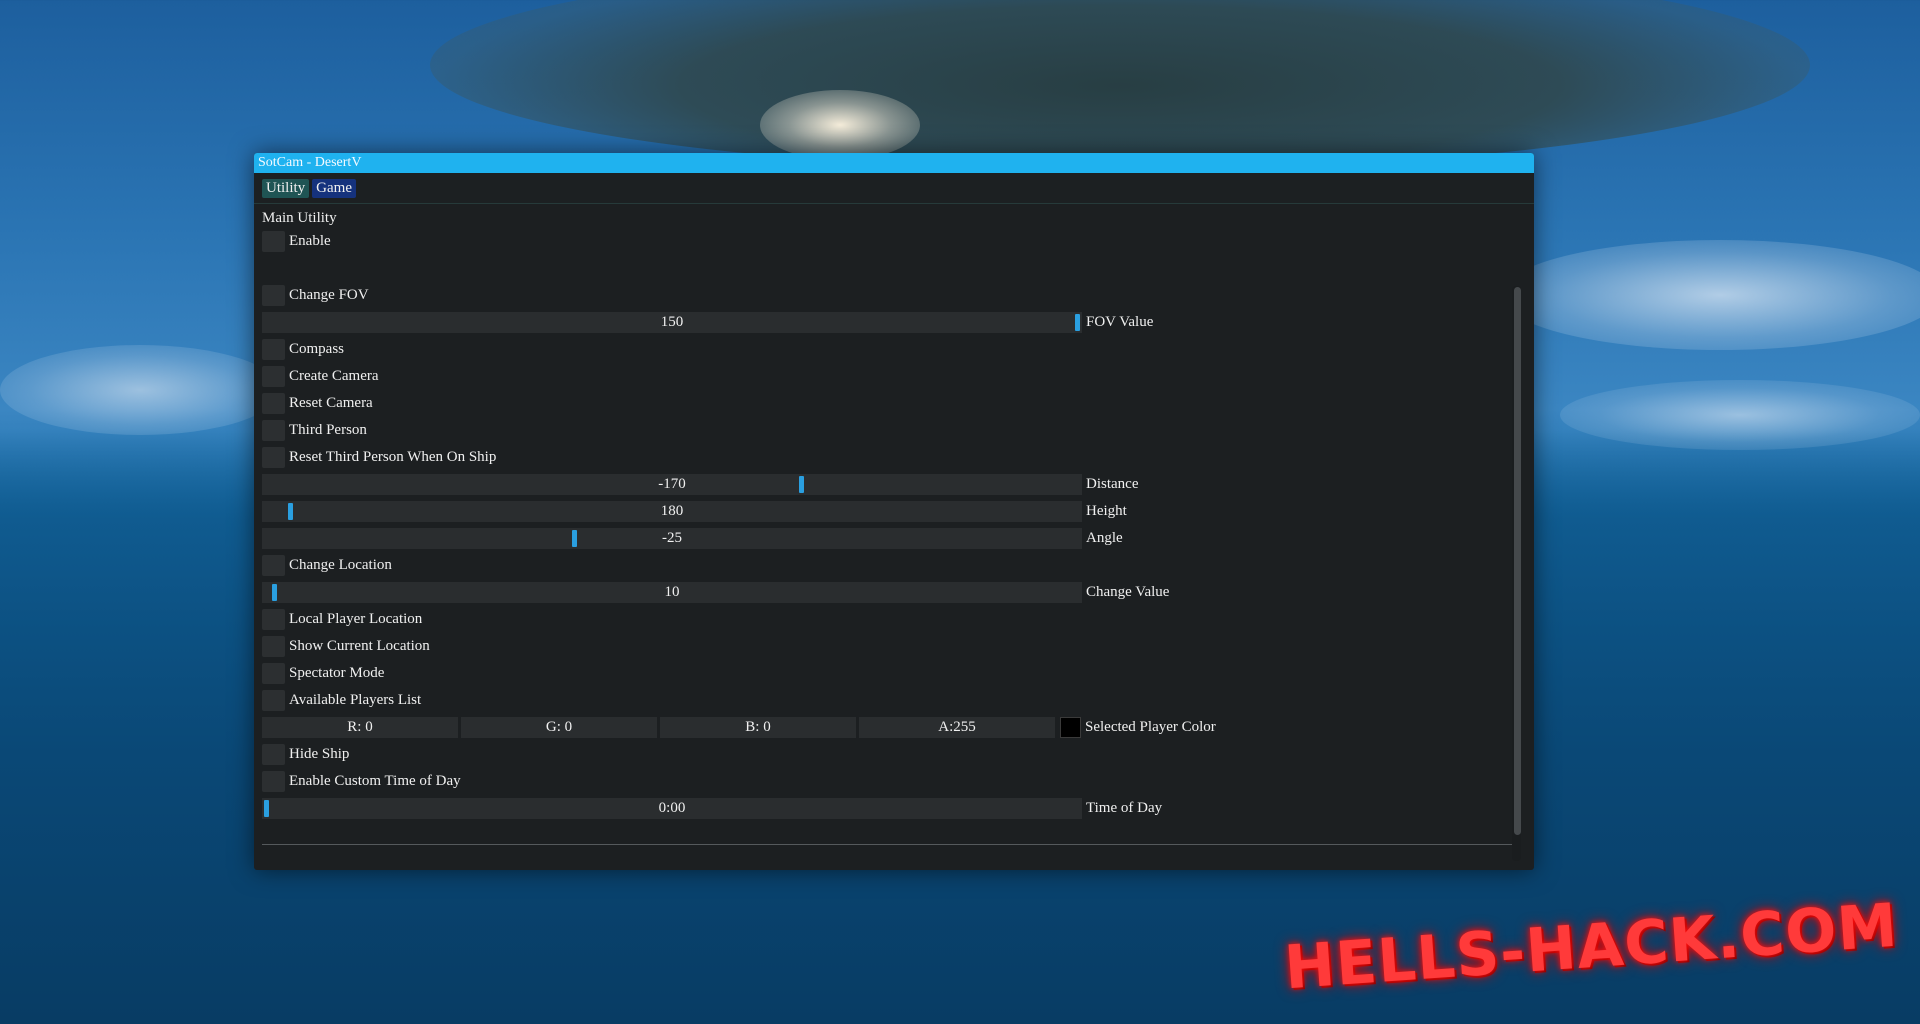 This screenshot has height=1024, width=1920. I want to click on time-of-day-slider-row: 0:00 Time of Day, so click(898, 808).